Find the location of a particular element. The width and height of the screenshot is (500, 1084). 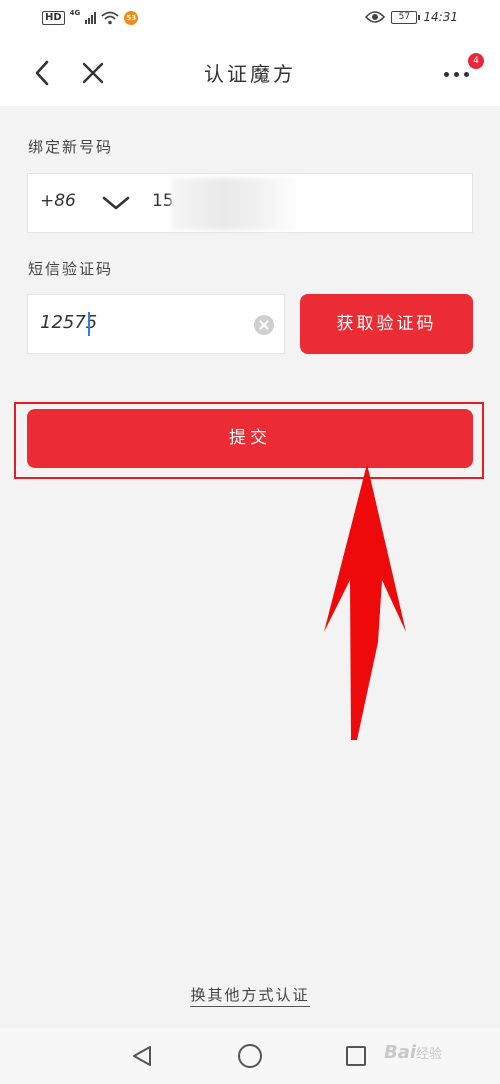

chevron-down-icon is located at coordinates (116, 203).